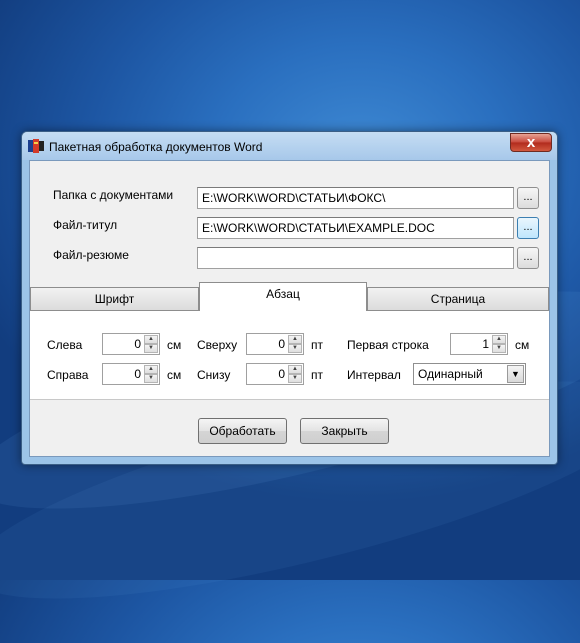 Image resolution: width=580 pixels, height=643 pixels. I want to click on right-indent-value: 0, so click(137, 374).